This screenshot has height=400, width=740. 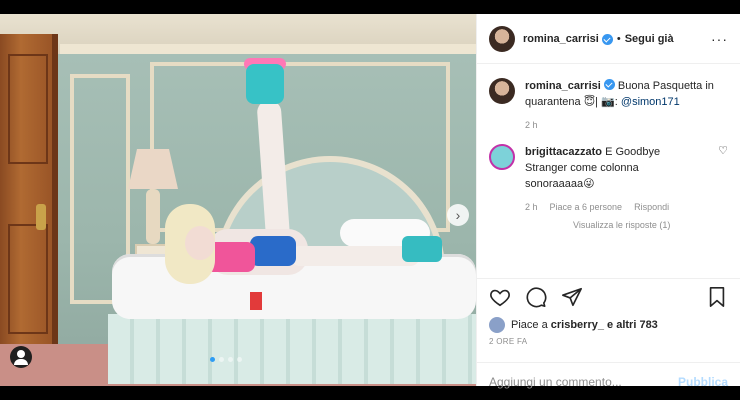 I want to click on caption-time: 2 h, so click(x=531, y=125).